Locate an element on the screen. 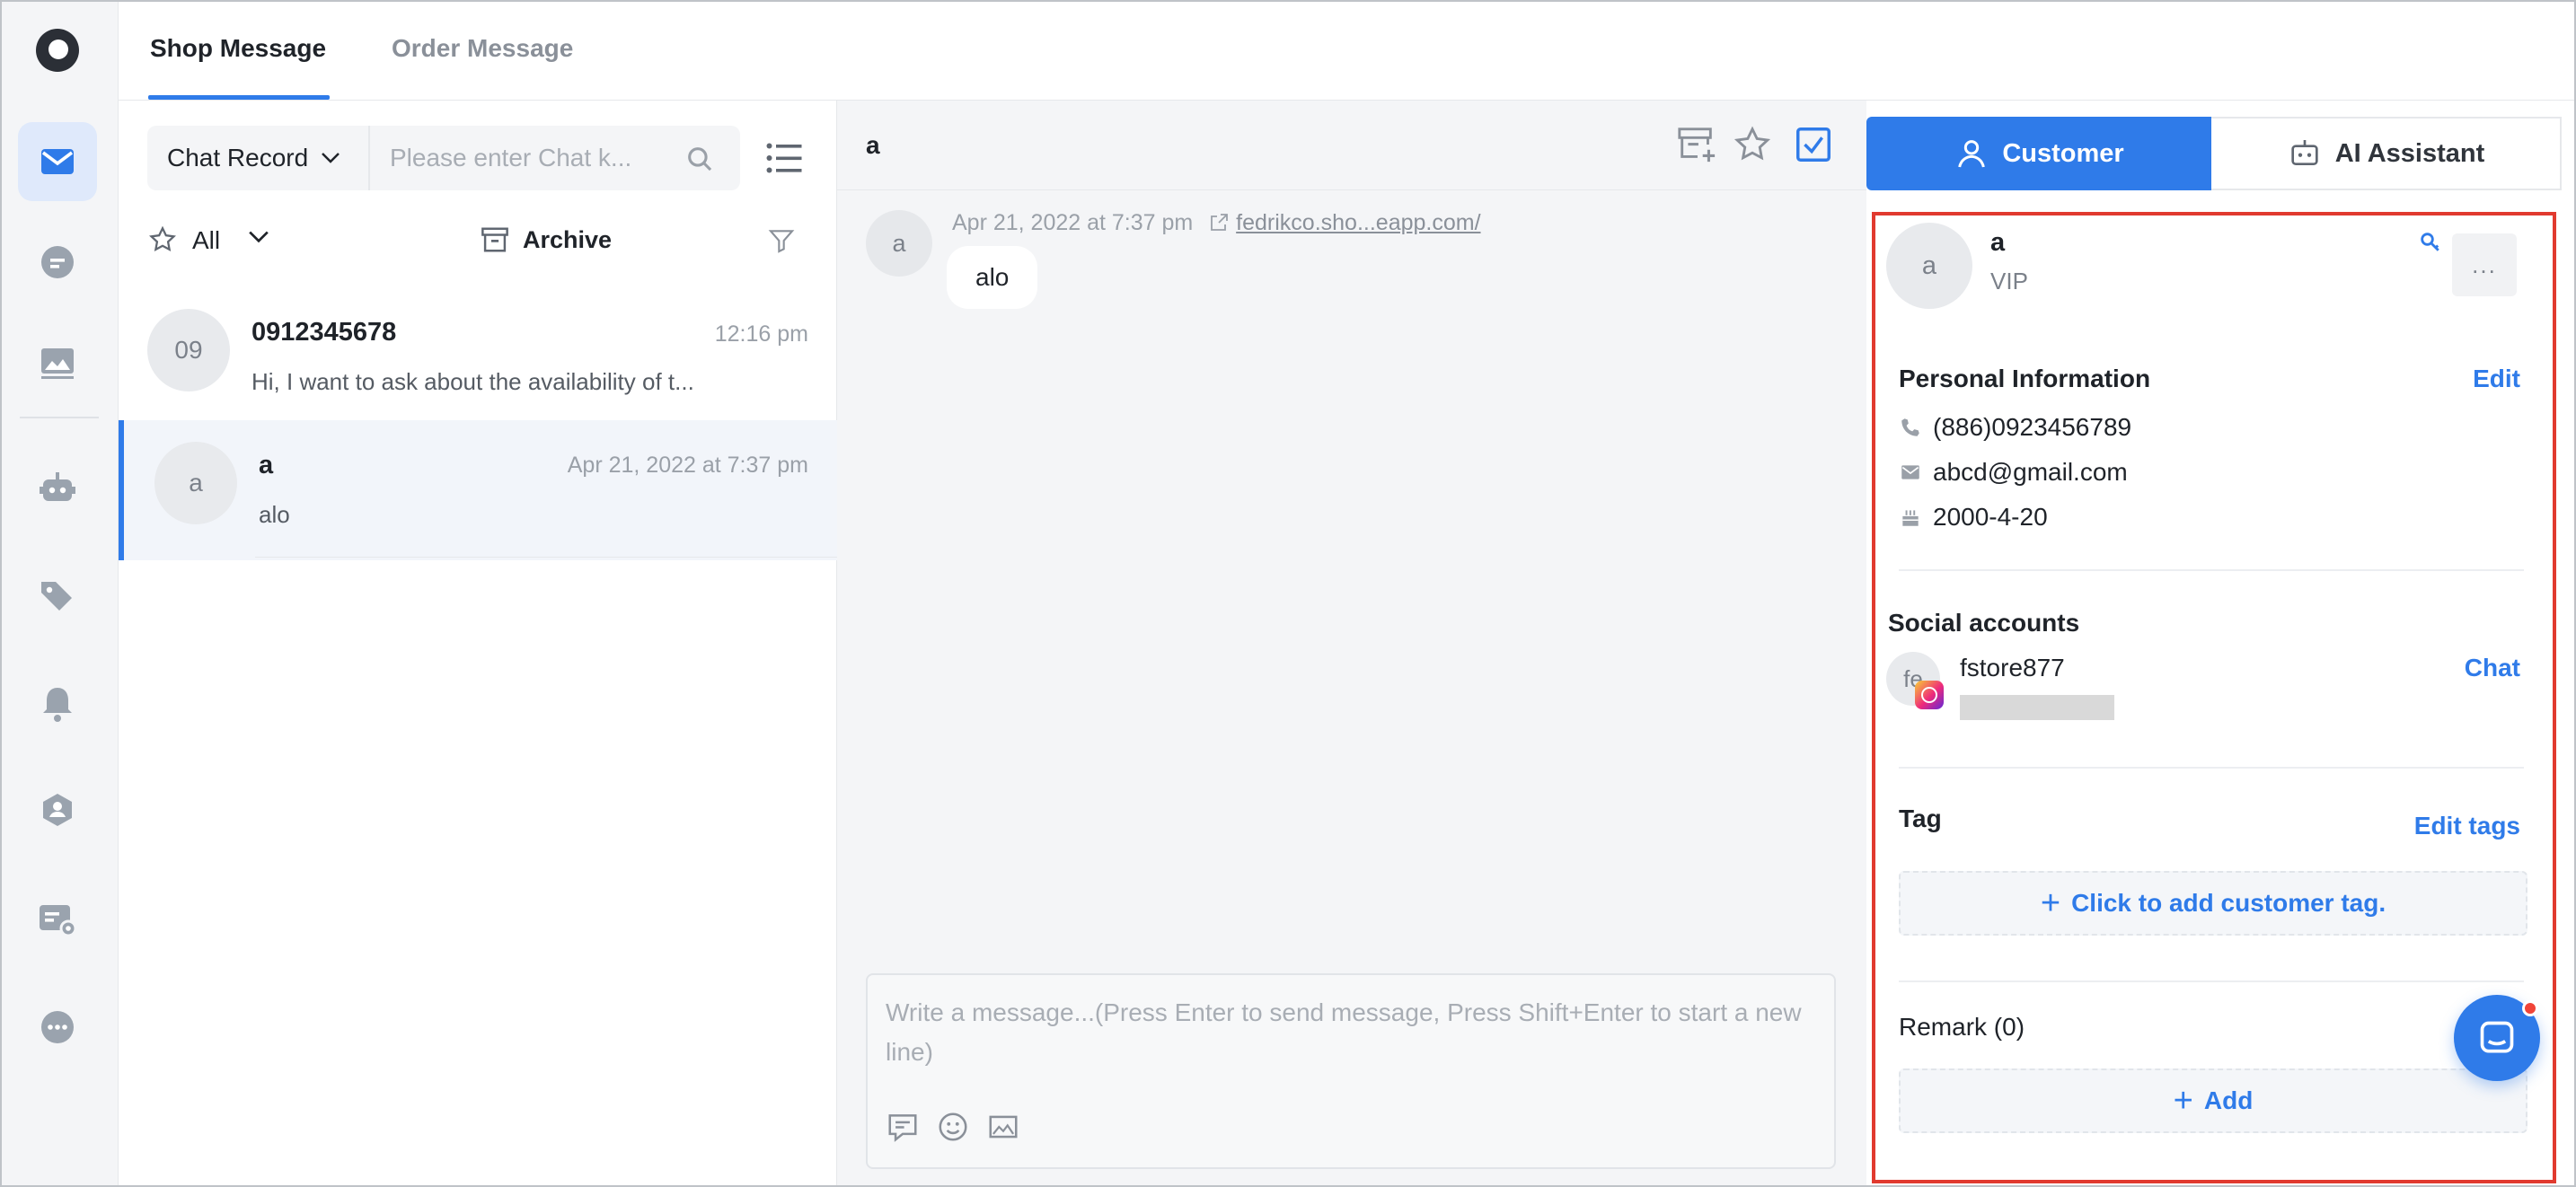 This screenshot has width=2576, height=1187. customer-name: a is located at coordinates (1998, 242).